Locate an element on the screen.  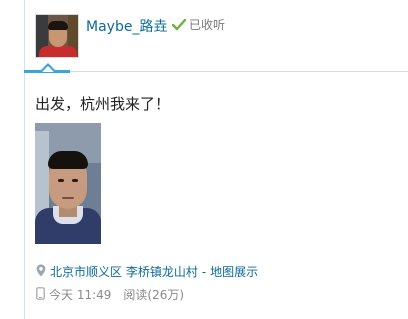
mobile-icon is located at coordinates (40, 294).